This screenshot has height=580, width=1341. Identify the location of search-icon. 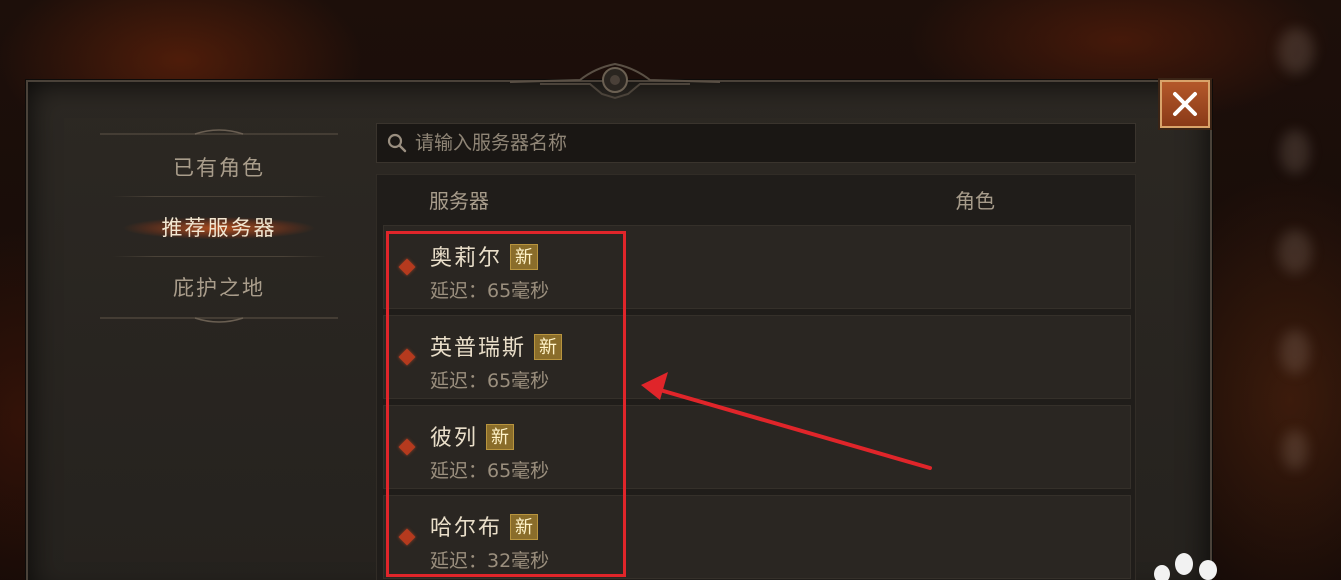
(397, 143).